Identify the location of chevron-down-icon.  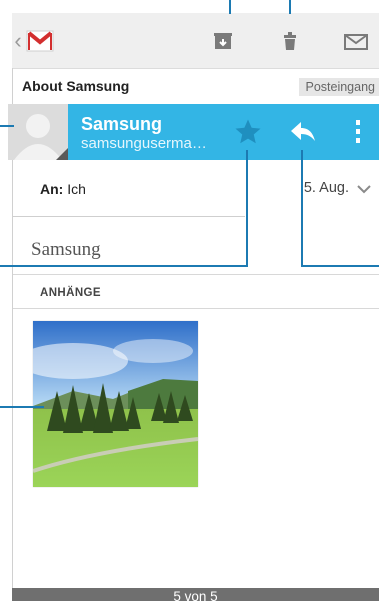
(364, 189).